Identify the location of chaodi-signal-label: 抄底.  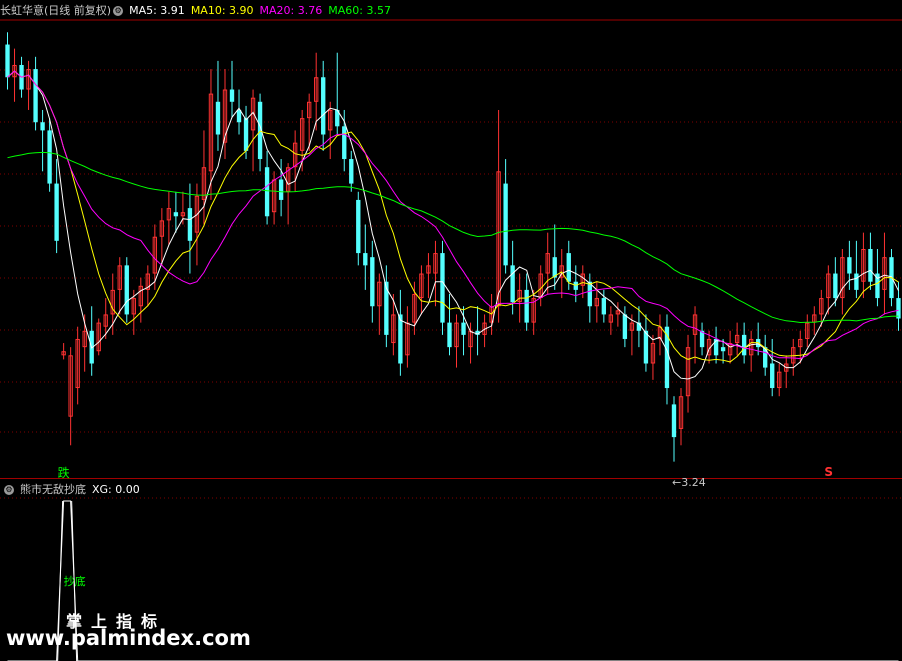
(74, 581).